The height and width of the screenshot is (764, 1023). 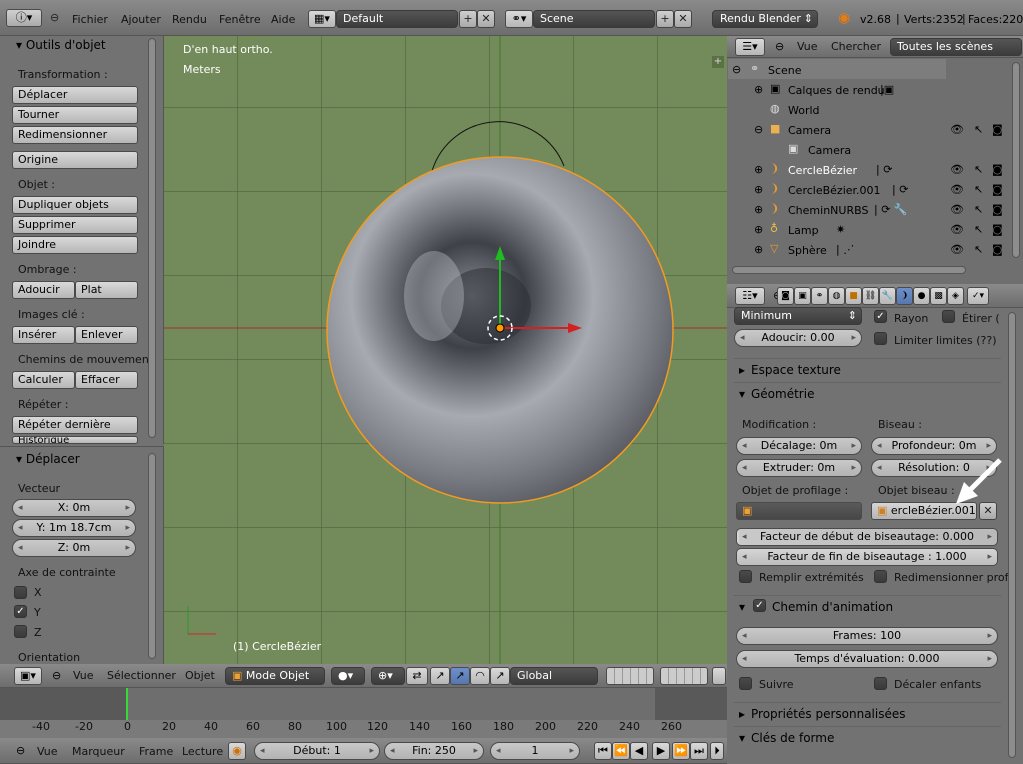 What do you see at coordinates (849, 270) in the screenshot?
I see `outliner-hscroll` at bounding box center [849, 270].